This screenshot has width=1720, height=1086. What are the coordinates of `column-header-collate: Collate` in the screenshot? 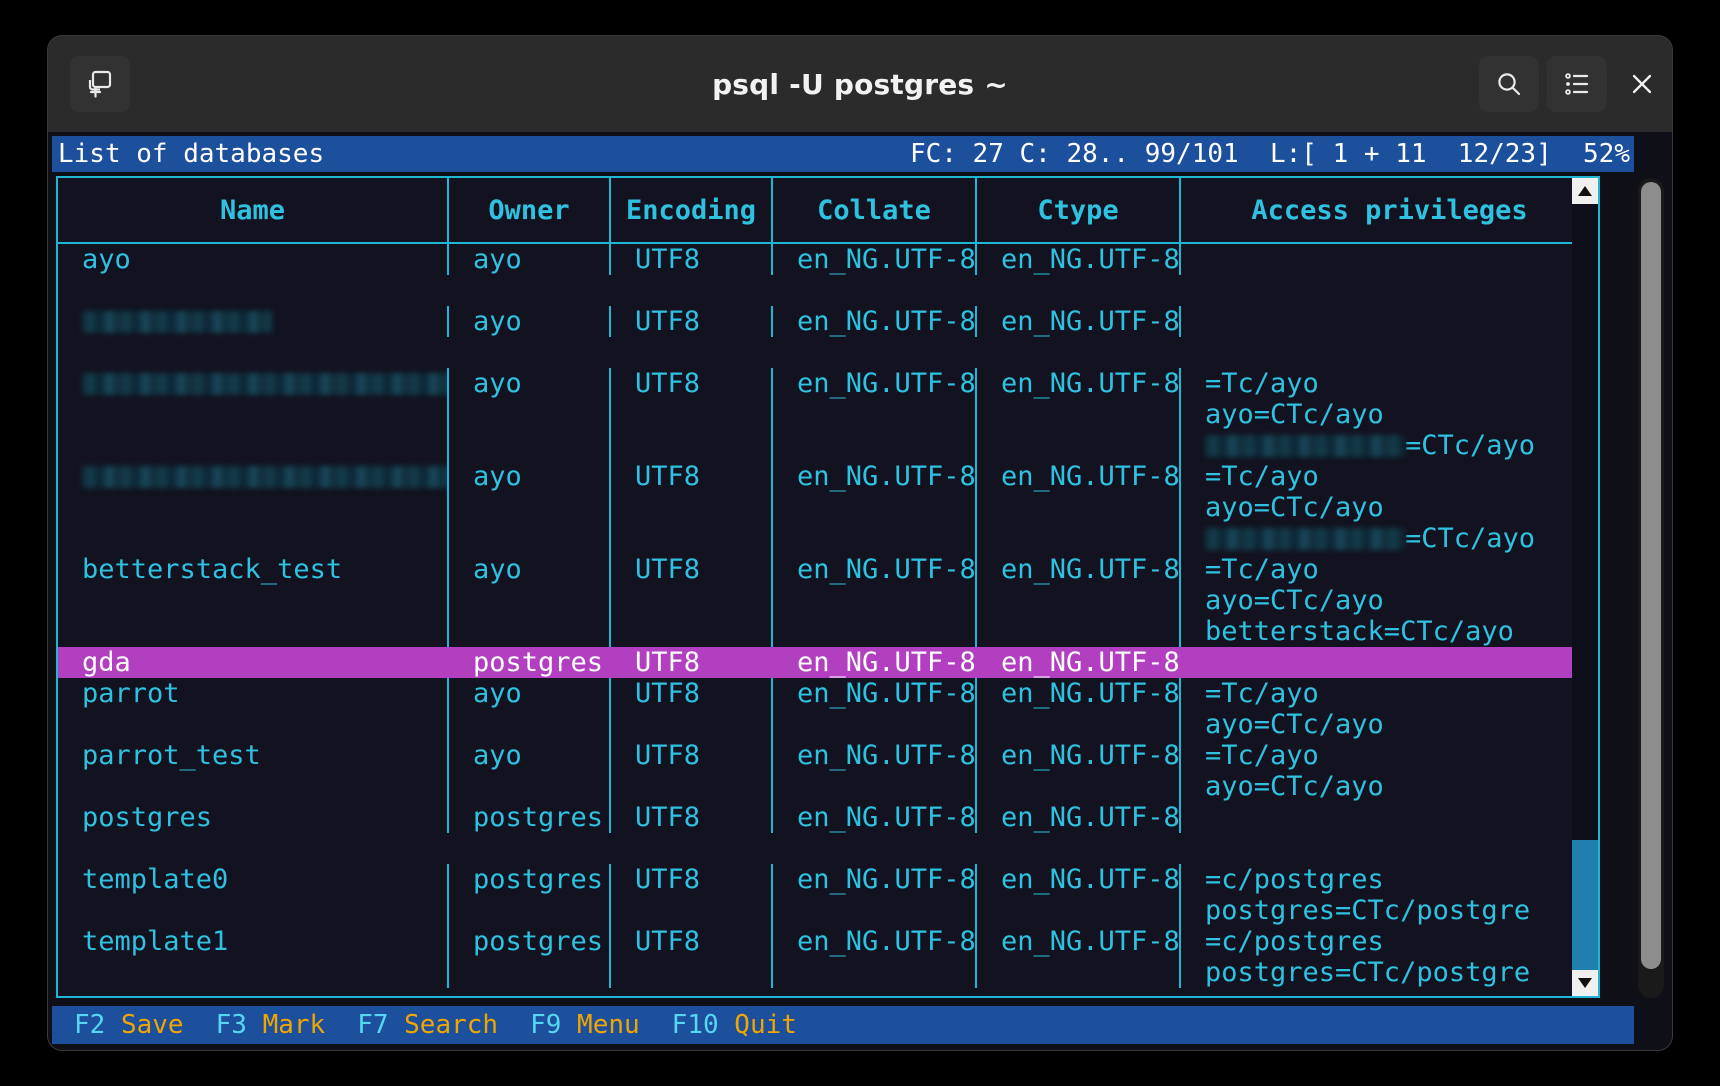 It's located at (874, 211).